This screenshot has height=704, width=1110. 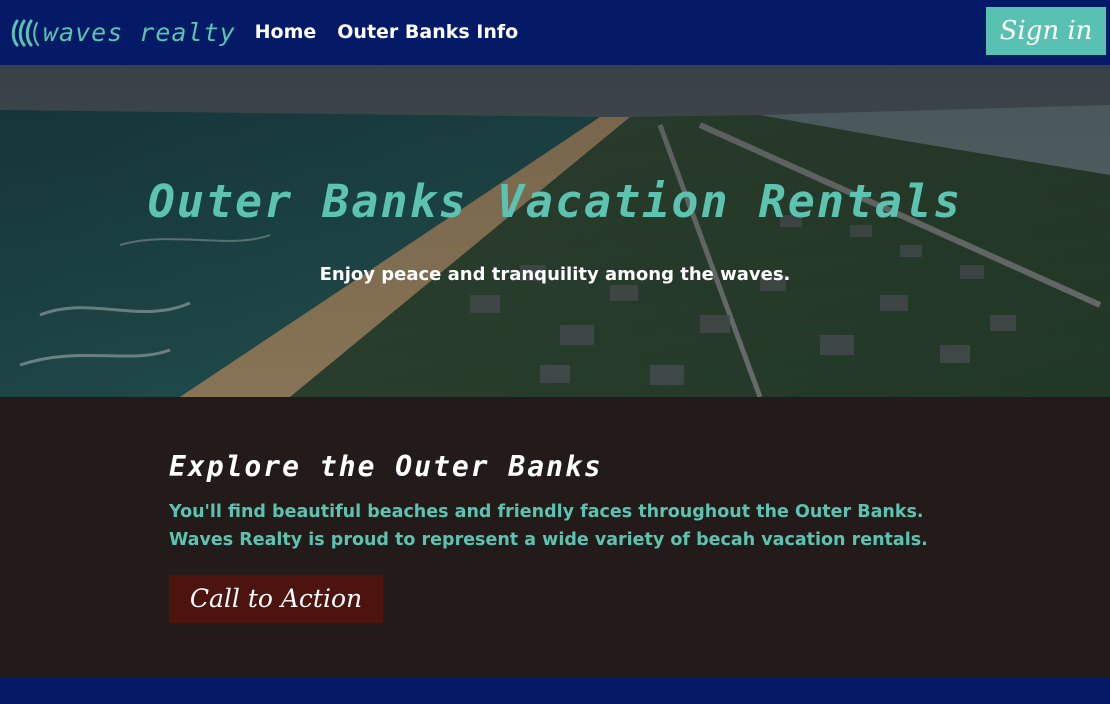 I want to click on nav-link-home: Home, so click(x=286, y=32).